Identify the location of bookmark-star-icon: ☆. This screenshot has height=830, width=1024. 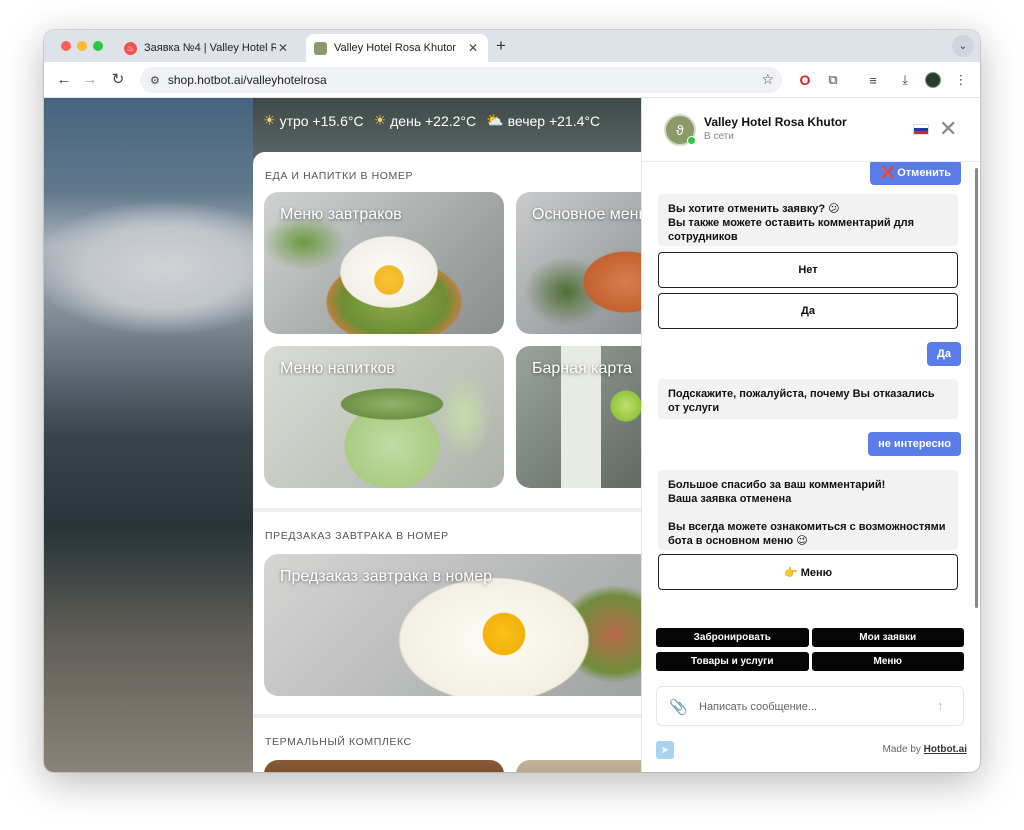
(767, 79).